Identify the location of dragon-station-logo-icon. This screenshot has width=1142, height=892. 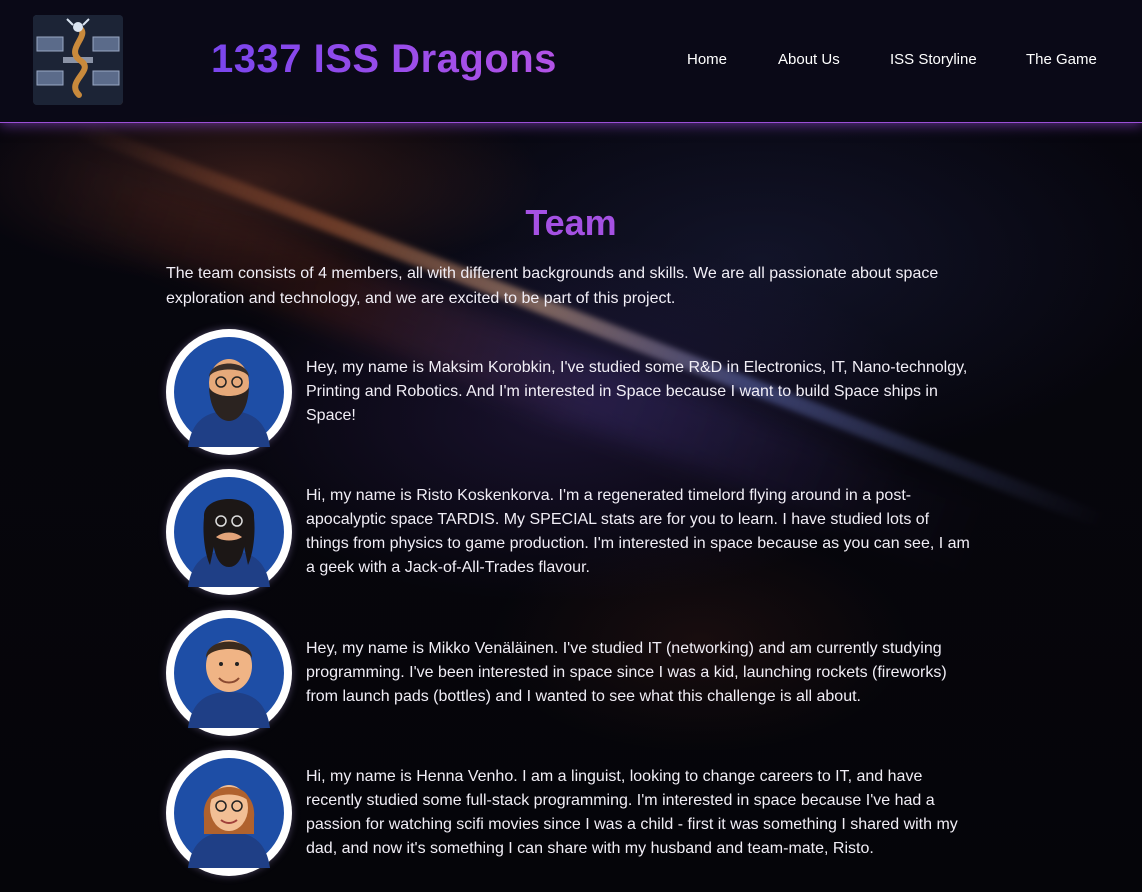
(78, 60).